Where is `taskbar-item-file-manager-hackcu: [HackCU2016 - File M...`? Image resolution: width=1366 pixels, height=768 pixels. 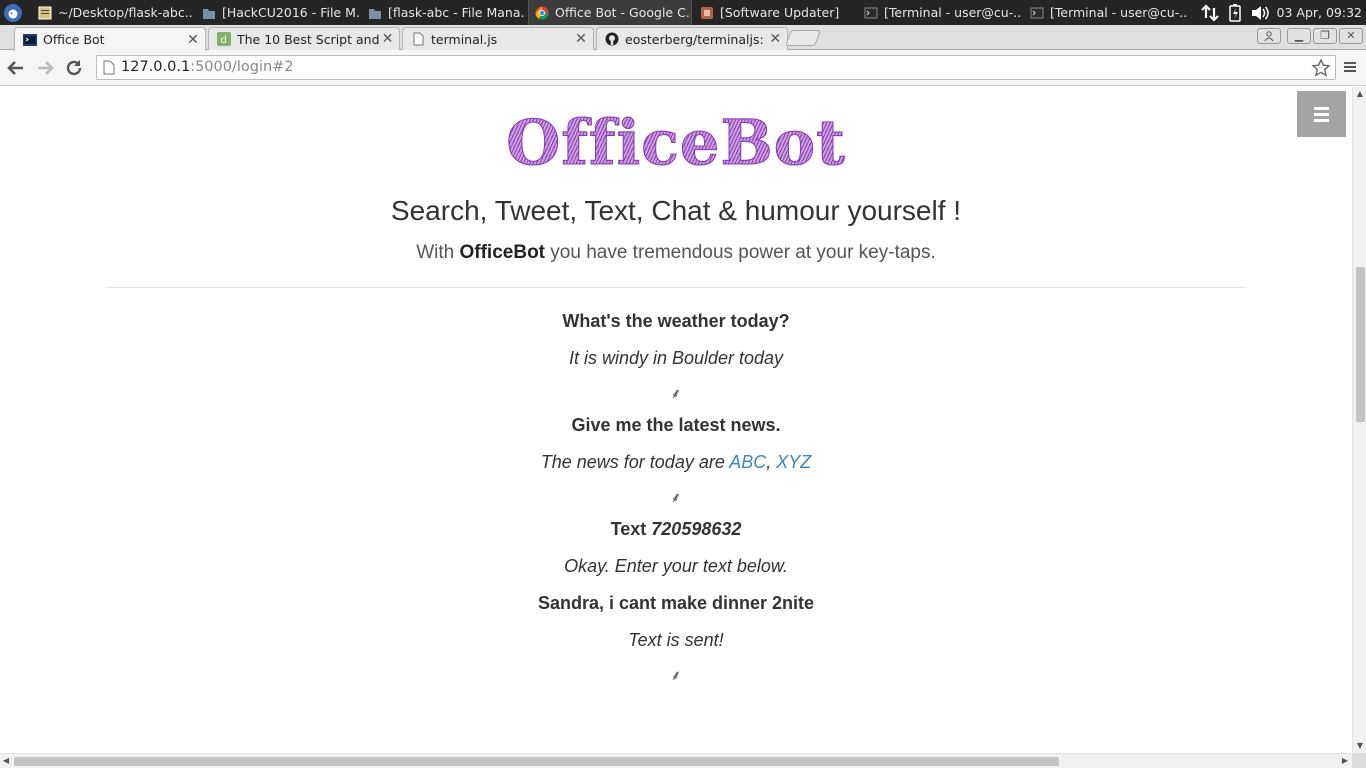 taskbar-item-file-manager-hackcu: [HackCU2016 - File M... is located at coordinates (278, 12).